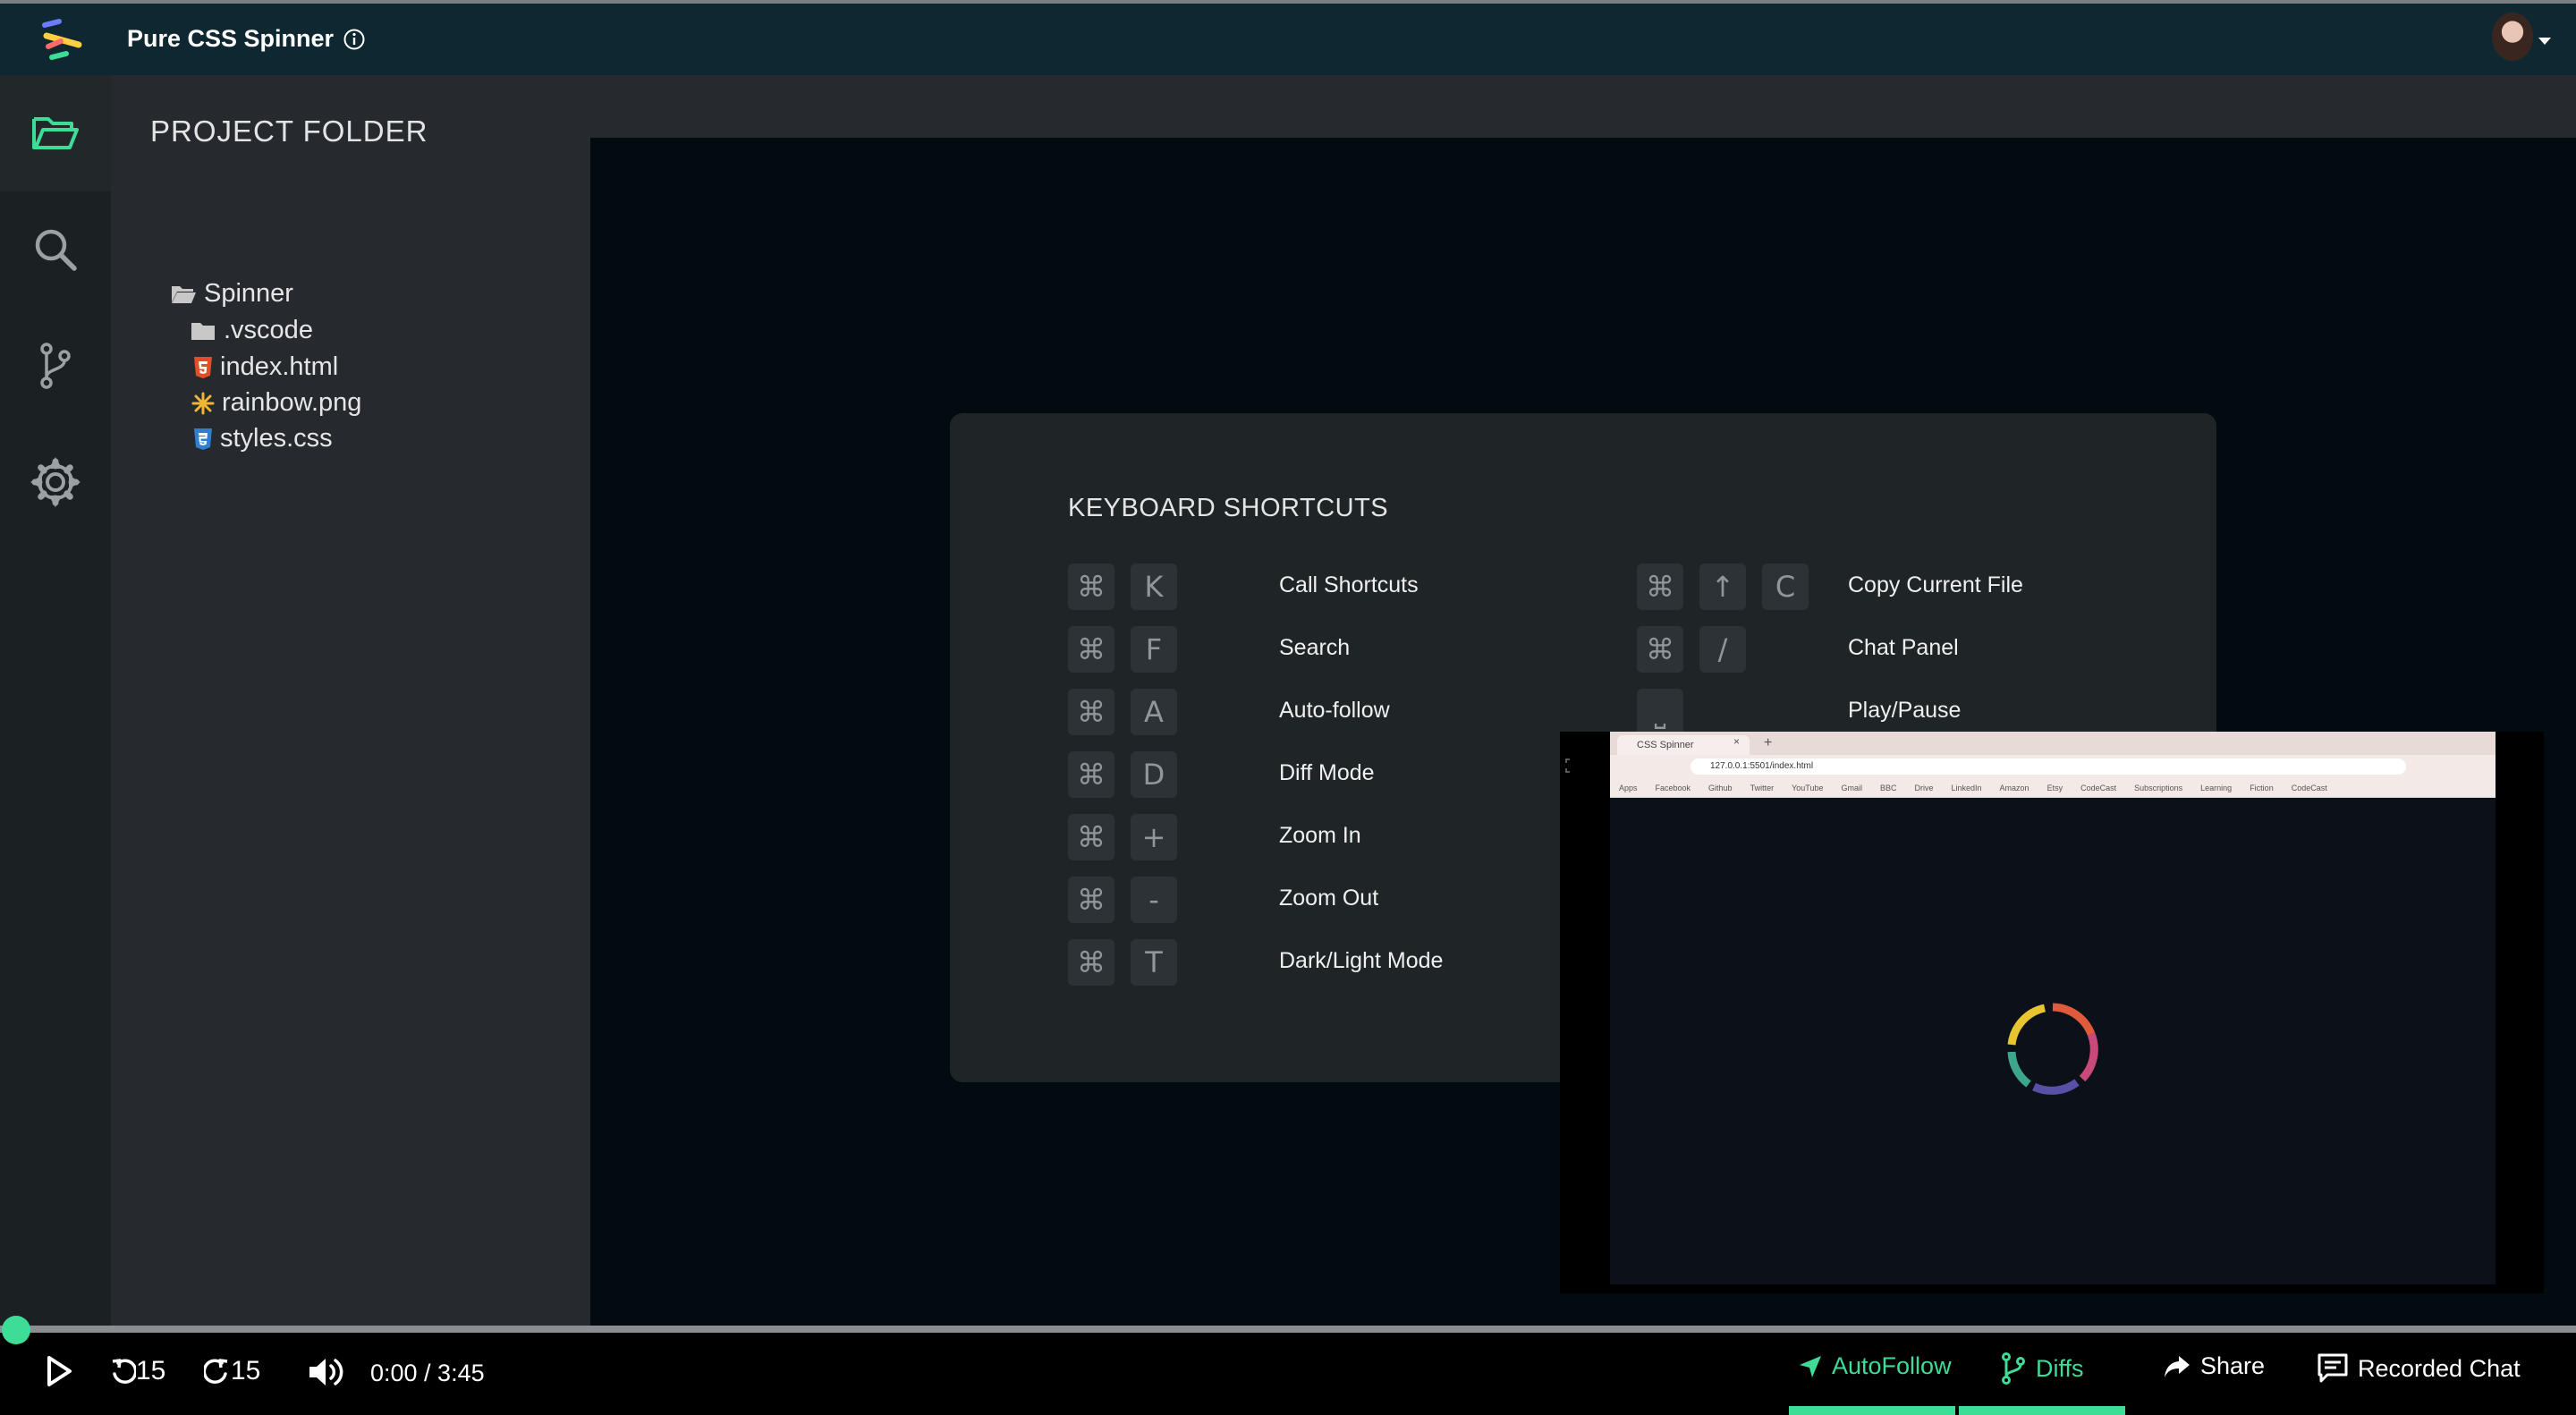 Image resolution: width=2576 pixels, height=1415 pixels. What do you see at coordinates (59, 1371) in the screenshot?
I see `play-button` at bounding box center [59, 1371].